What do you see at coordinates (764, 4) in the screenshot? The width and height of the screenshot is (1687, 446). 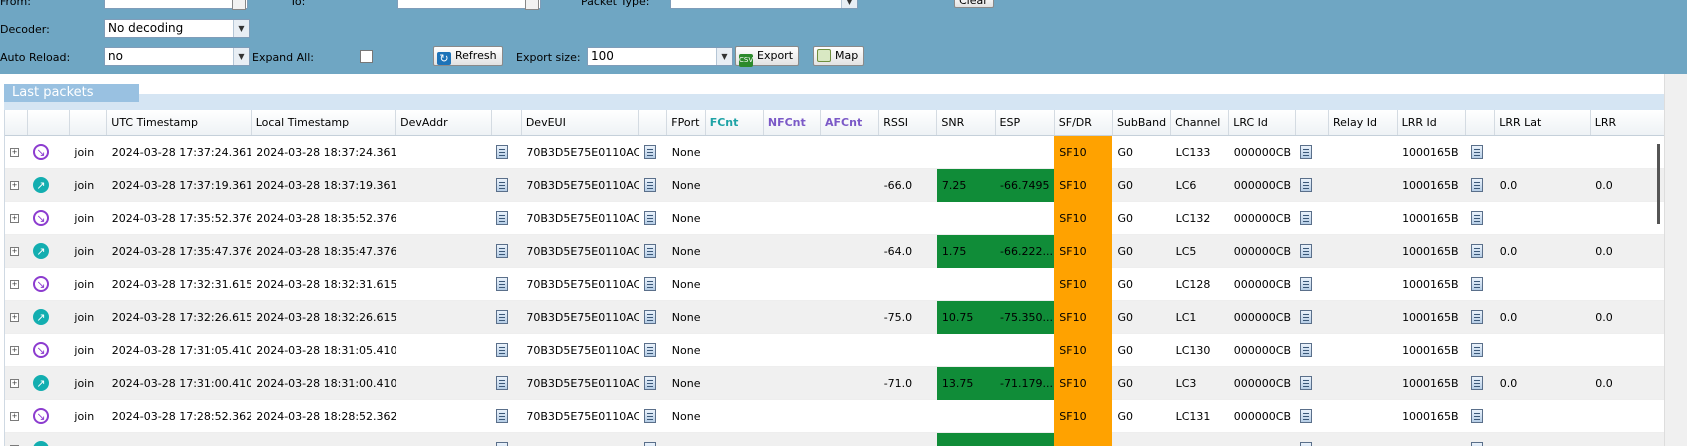 I see `packet-type-select: ▼` at bounding box center [764, 4].